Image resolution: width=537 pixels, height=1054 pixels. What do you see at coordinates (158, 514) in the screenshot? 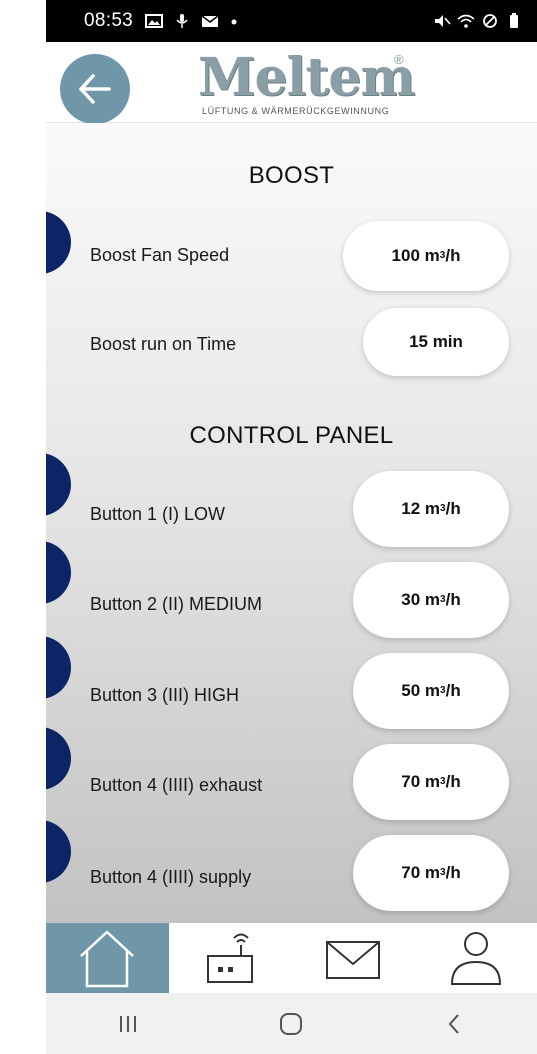
I see `button-1-label: Button 1 (I) LOW` at bounding box center [158, 514].